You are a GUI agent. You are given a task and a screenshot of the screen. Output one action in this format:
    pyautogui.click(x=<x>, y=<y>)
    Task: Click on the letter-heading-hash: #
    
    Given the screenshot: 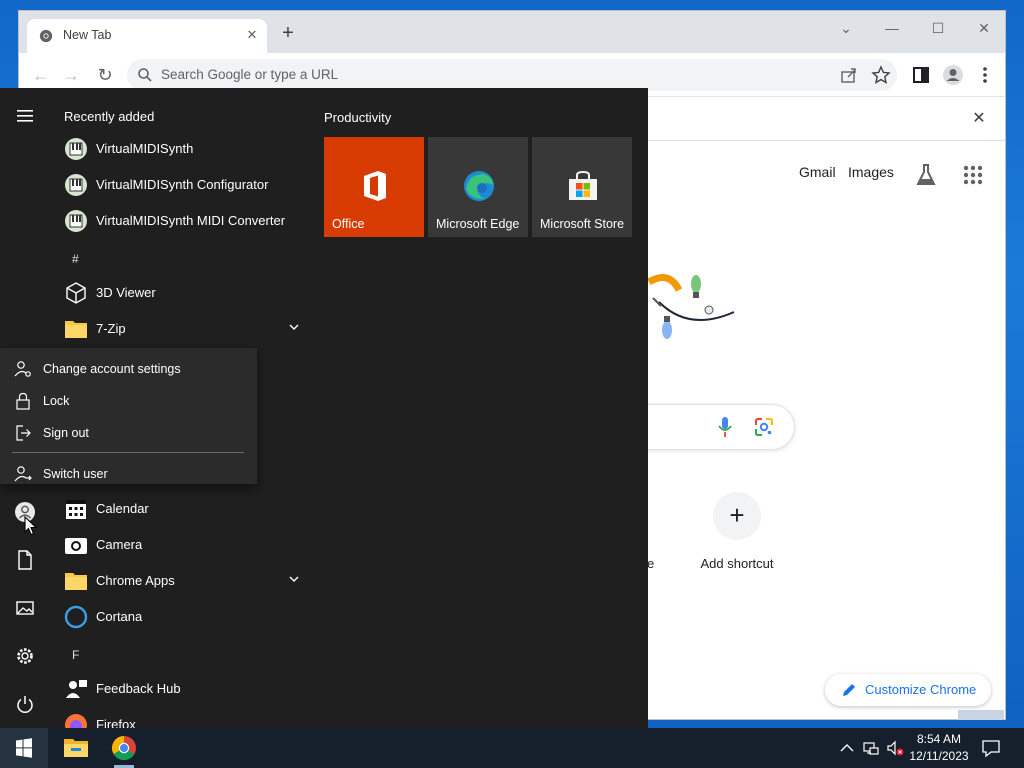 What is the action you would take?
    pyautogui.click(x=75, y=259)
    